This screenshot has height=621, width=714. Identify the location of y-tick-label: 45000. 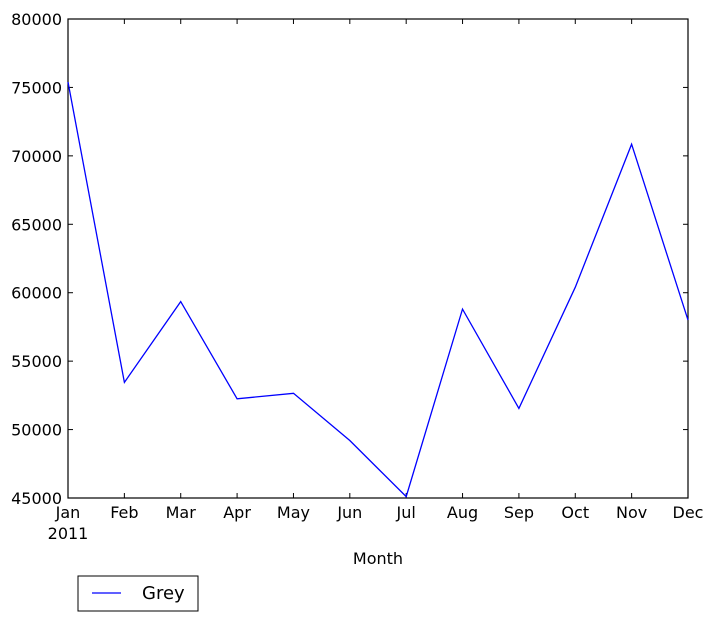
(36, 498).